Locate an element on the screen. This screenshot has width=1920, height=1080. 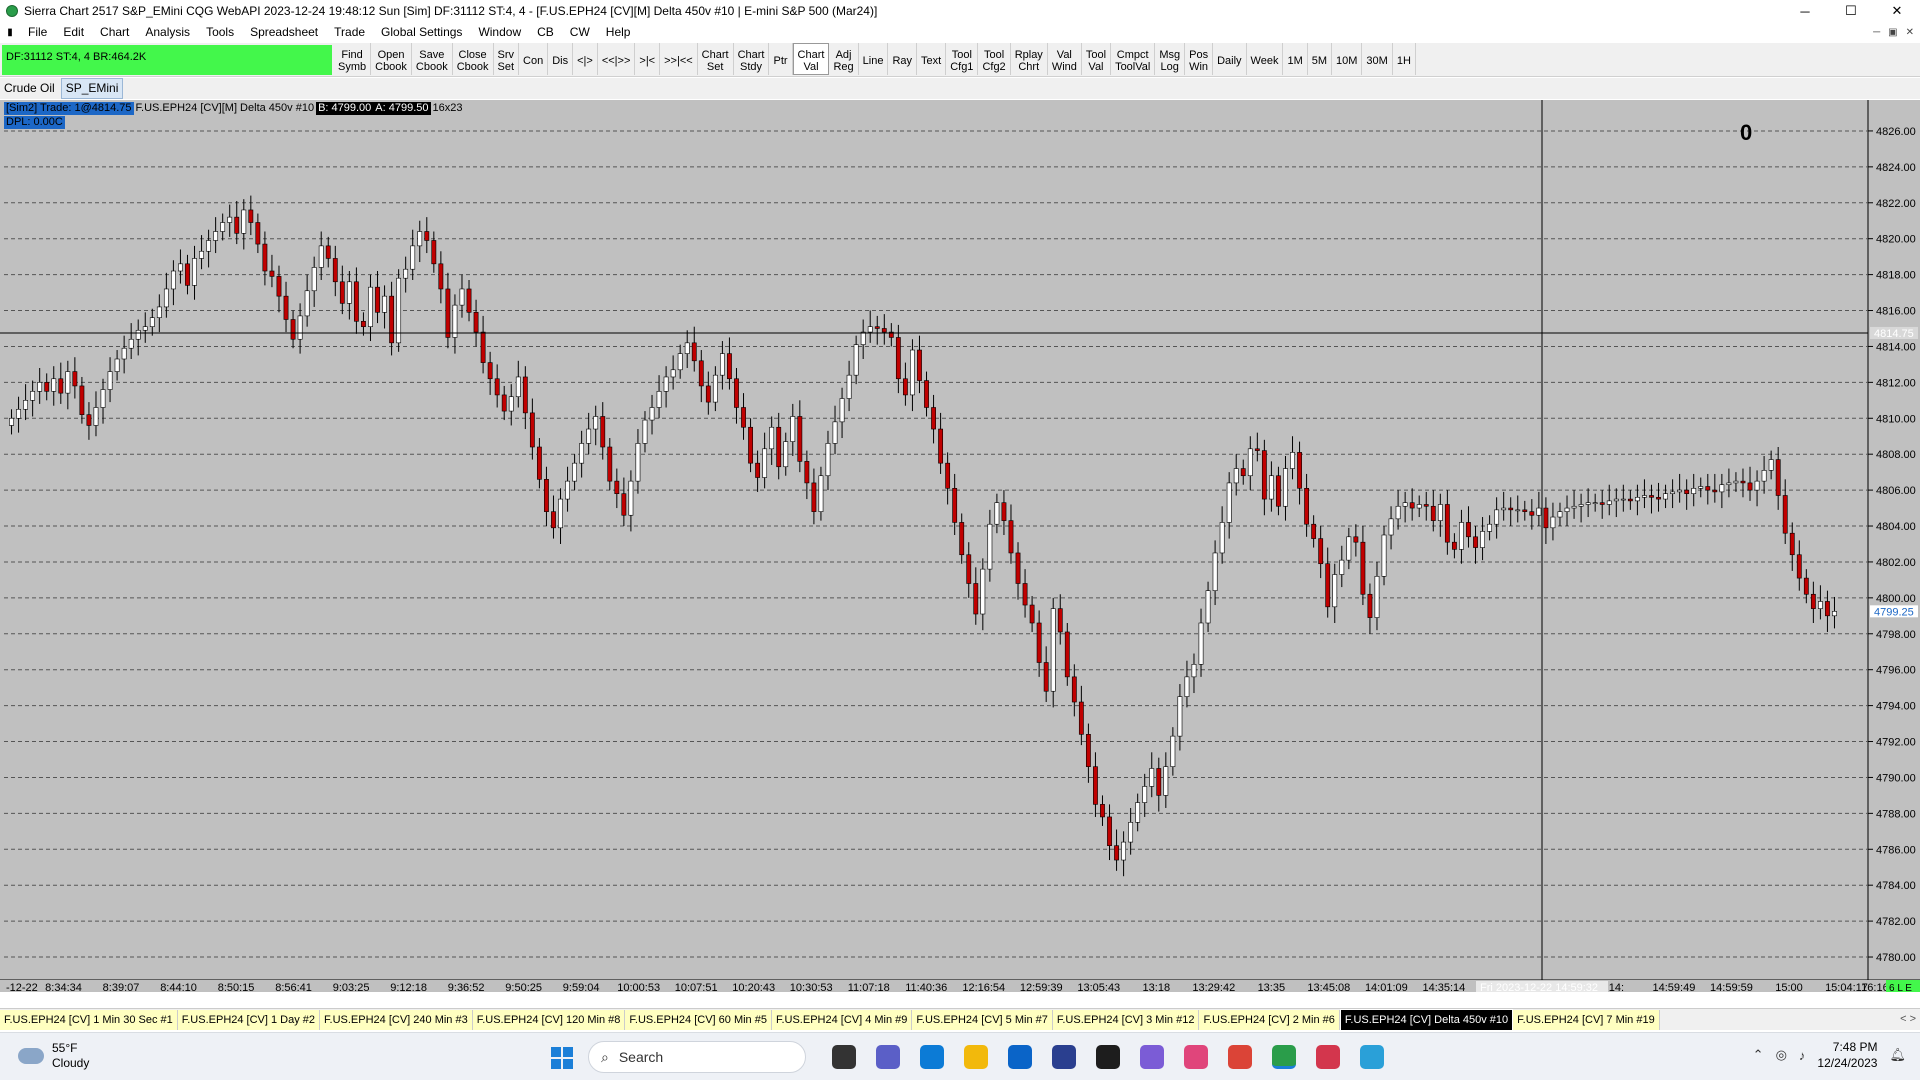
toolbar-button-opencbook: Open Cbook is located at coordinates (391, 59).